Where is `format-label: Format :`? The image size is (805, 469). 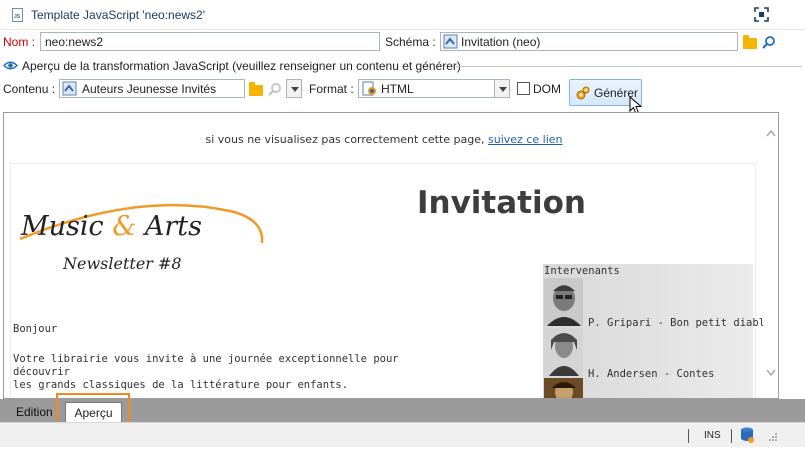 format-label: Format : is located at coordinates (331, 89).